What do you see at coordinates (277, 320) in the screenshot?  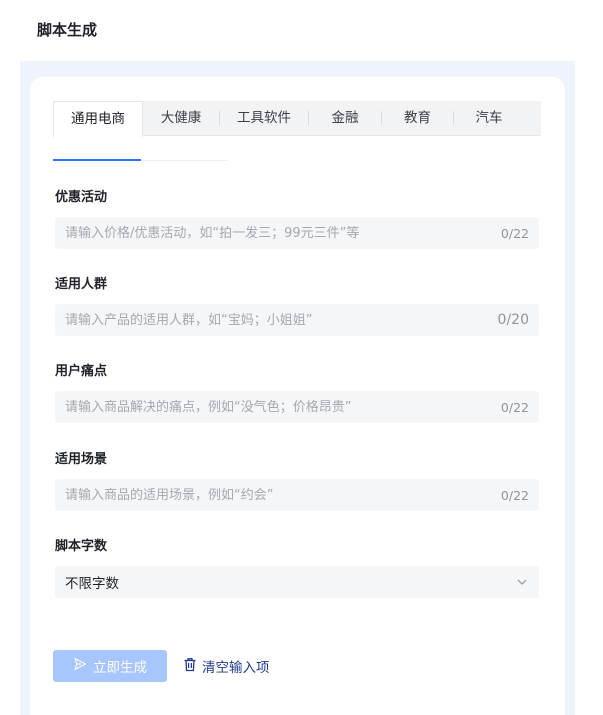 I see `audience-input` at bounding box center [277, 320].